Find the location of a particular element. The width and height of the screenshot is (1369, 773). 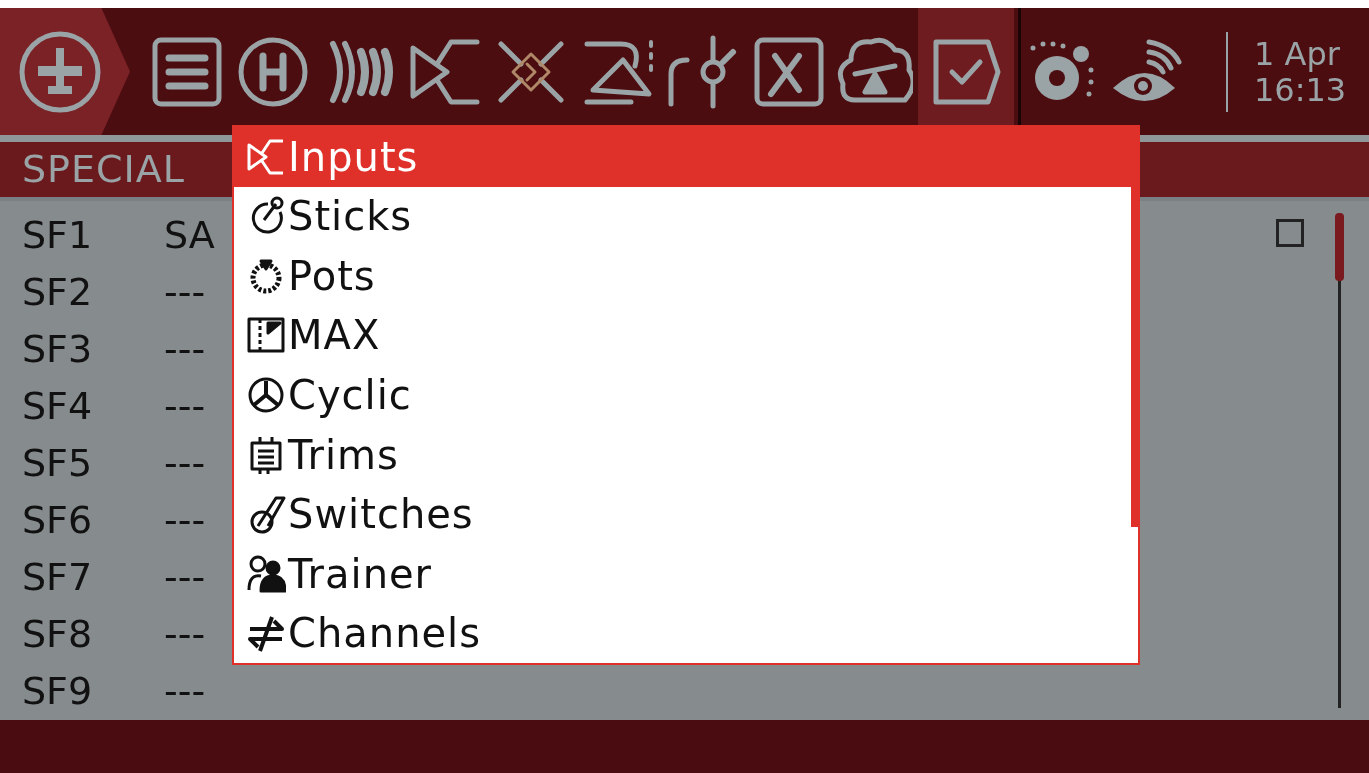

time-text: 16:13 is located at coordinates (1300, 89).